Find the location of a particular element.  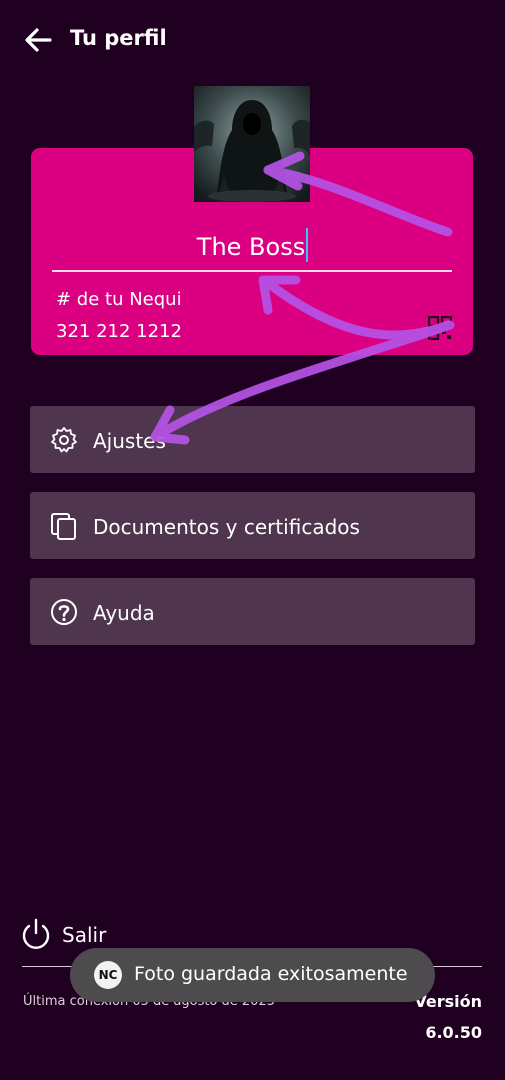

documents-icon is located at coordinates (63, 526).